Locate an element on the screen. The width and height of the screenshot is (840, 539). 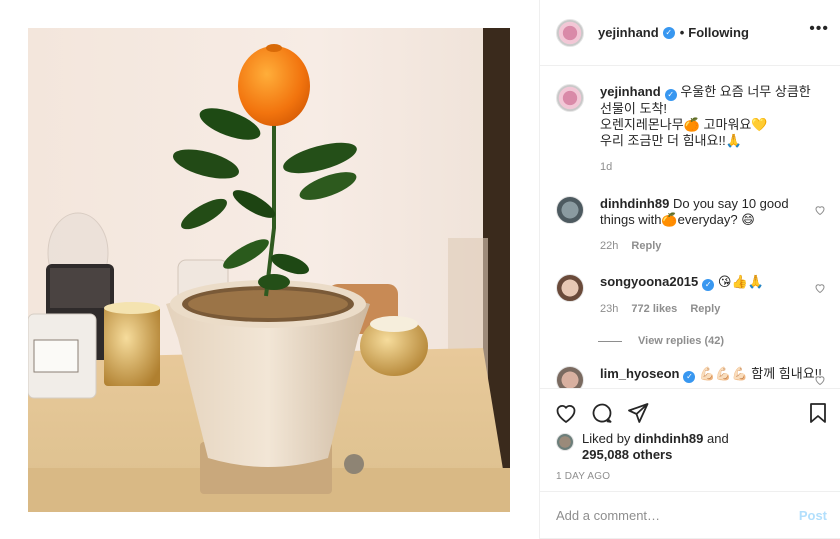
more-options-icon: ••• is located at coordinates (819, 29).